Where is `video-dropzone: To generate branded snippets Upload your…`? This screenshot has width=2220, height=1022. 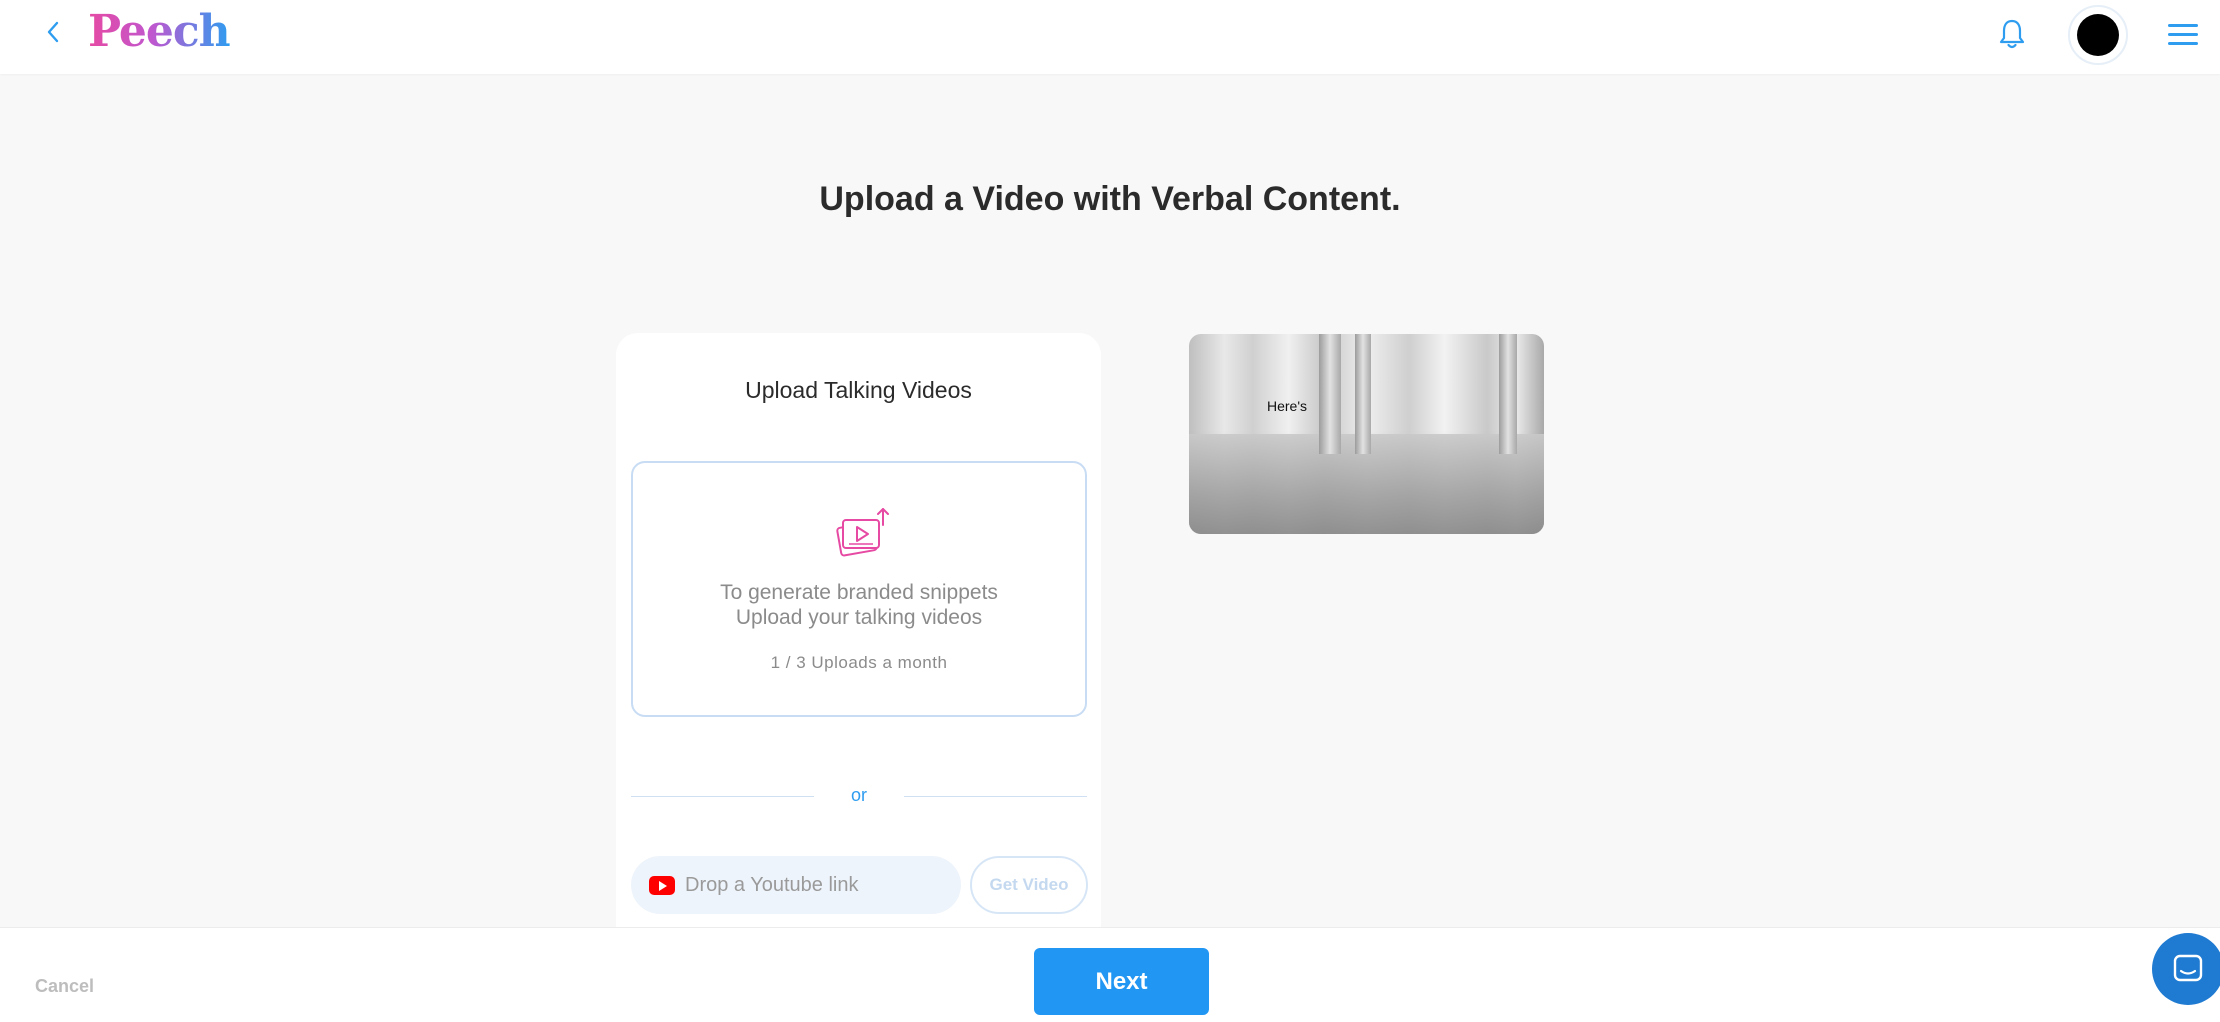
video-dropzone: To generate branded snippets Upload your… is located at coordinates (859, 589).